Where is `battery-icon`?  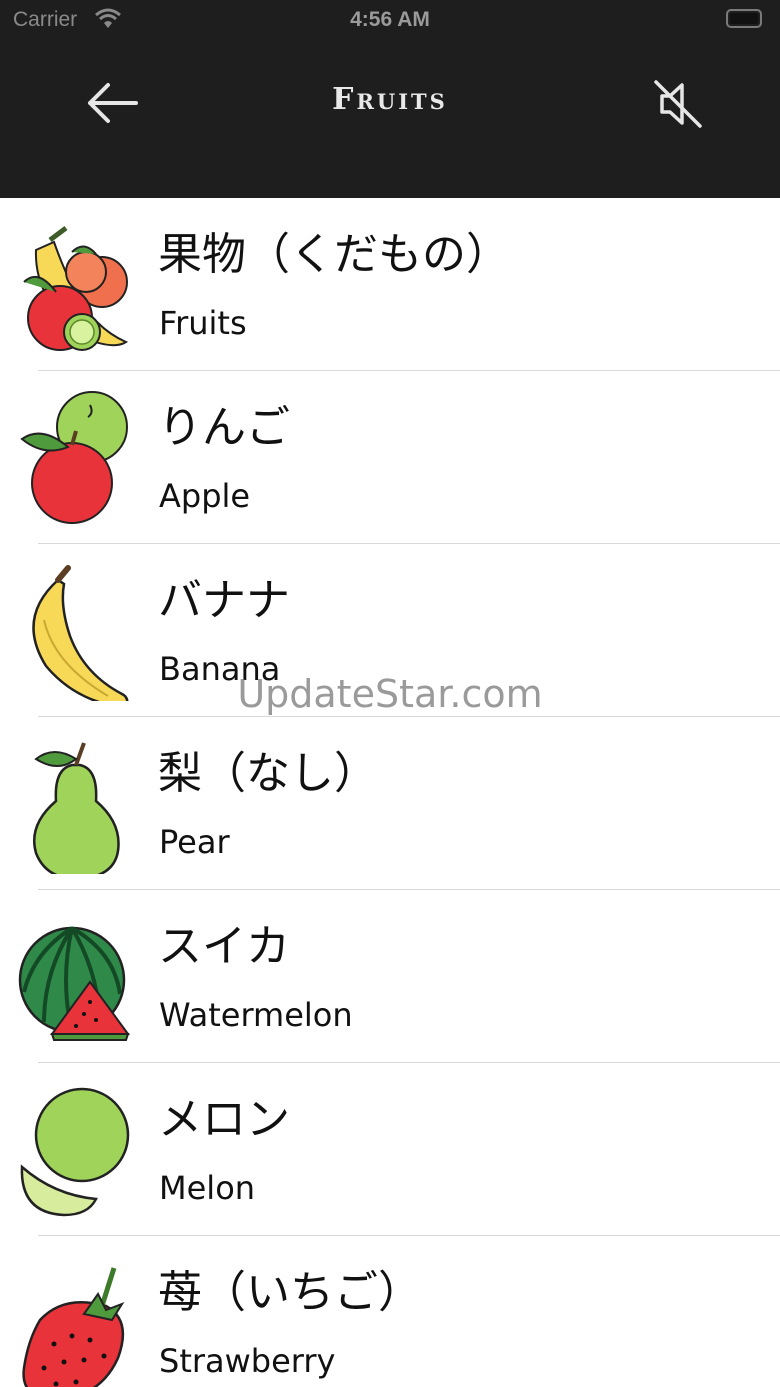 battery-icon is located at coordinates (744, 18).